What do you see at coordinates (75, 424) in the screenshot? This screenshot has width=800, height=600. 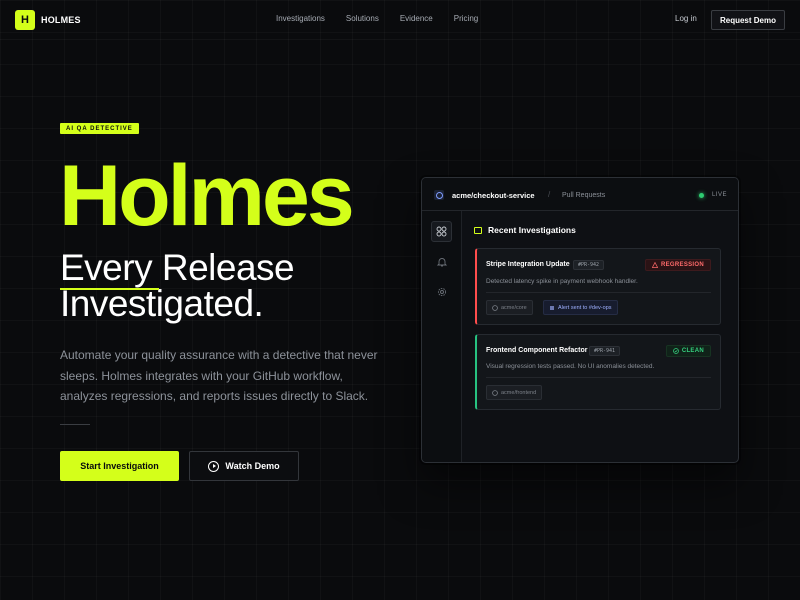 I see `divider` at bounding box center [75, 424].